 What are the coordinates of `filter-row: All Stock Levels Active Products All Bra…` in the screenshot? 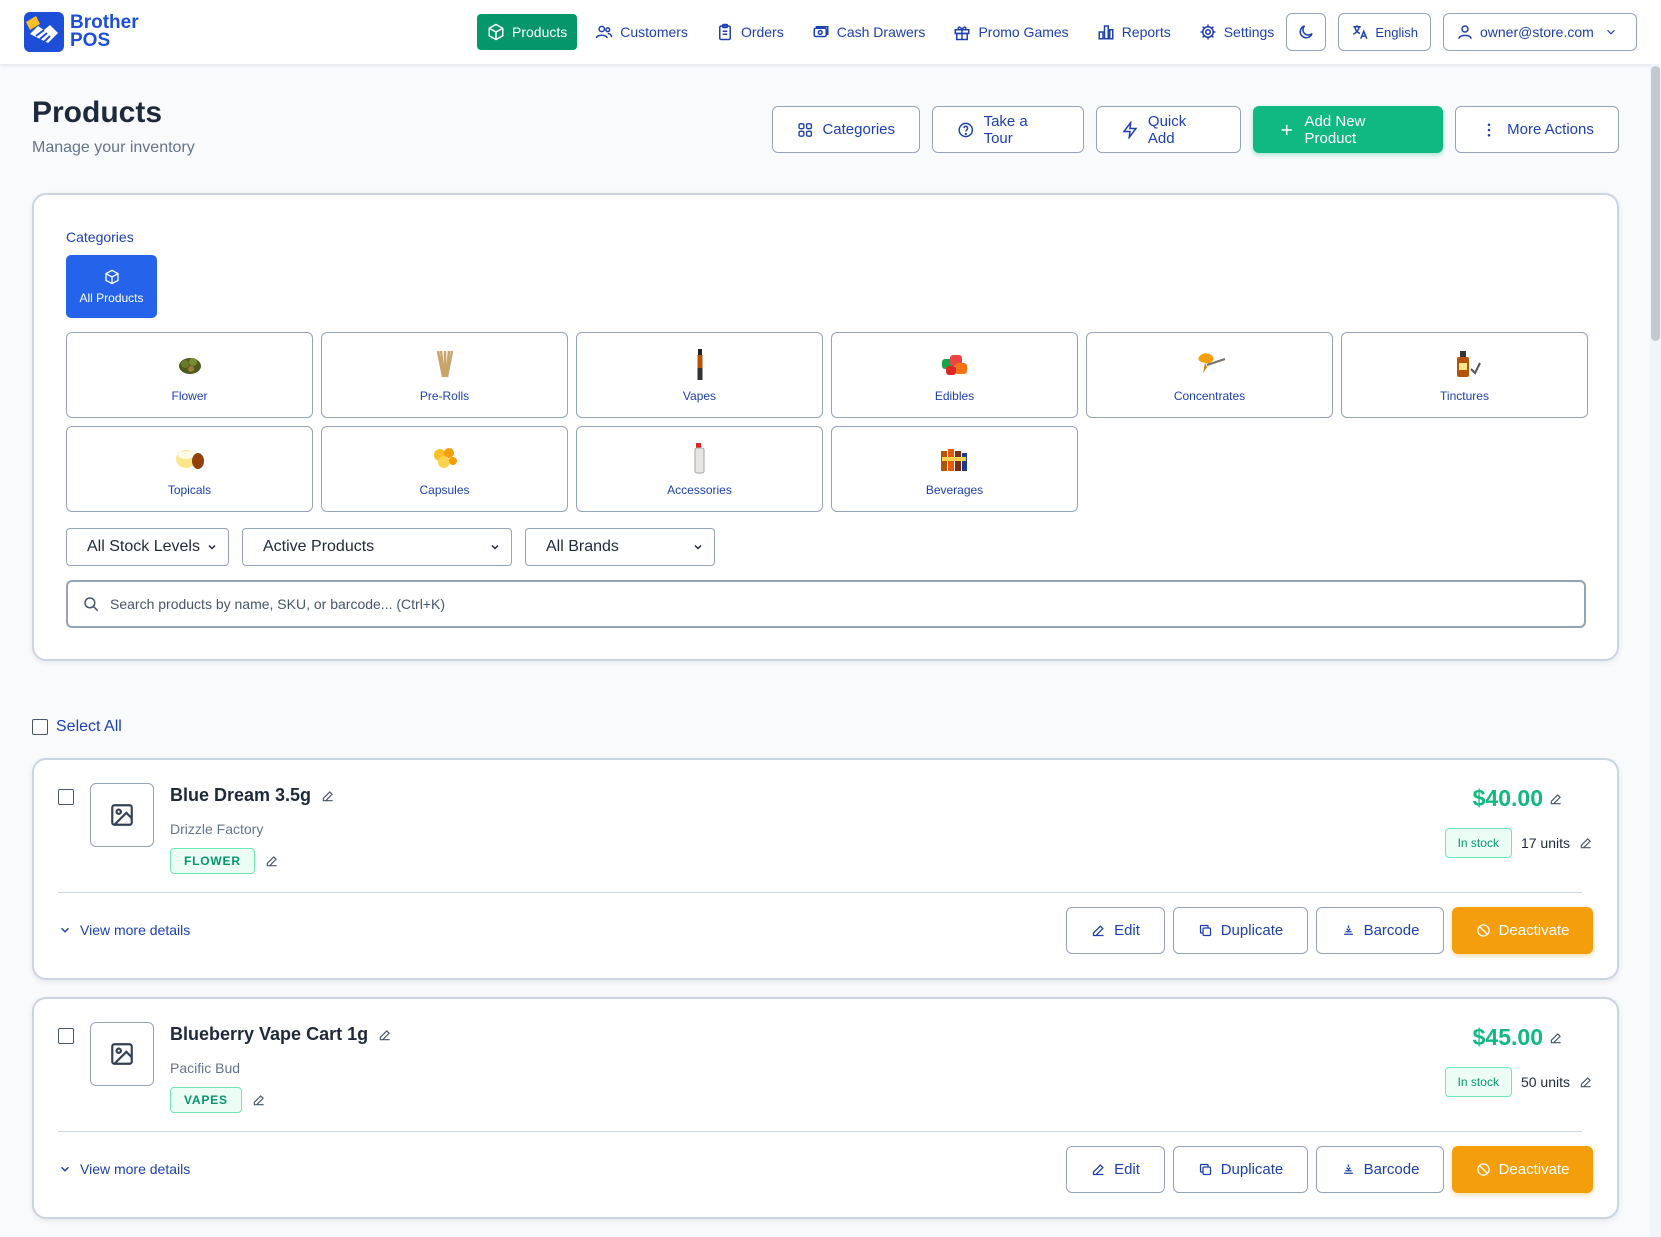 It's located at (390, 547).